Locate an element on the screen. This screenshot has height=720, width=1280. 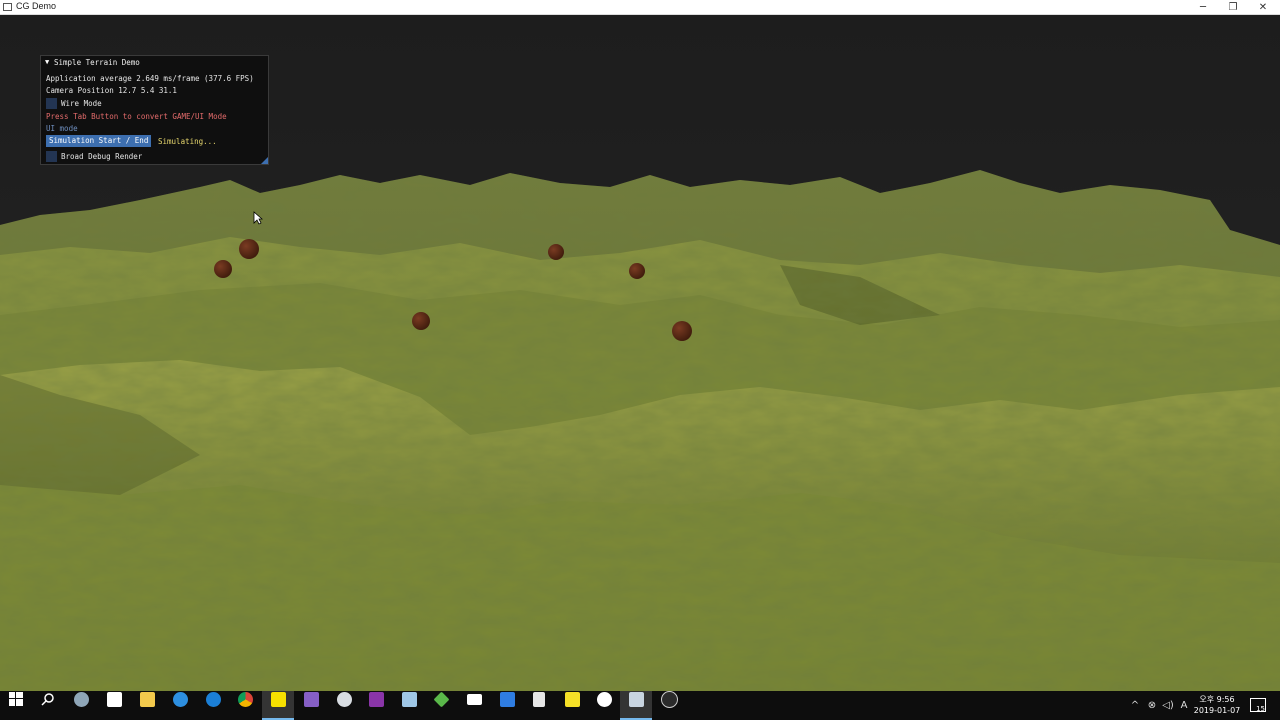
cloud-app-icon is located at coordinates (344, 705).